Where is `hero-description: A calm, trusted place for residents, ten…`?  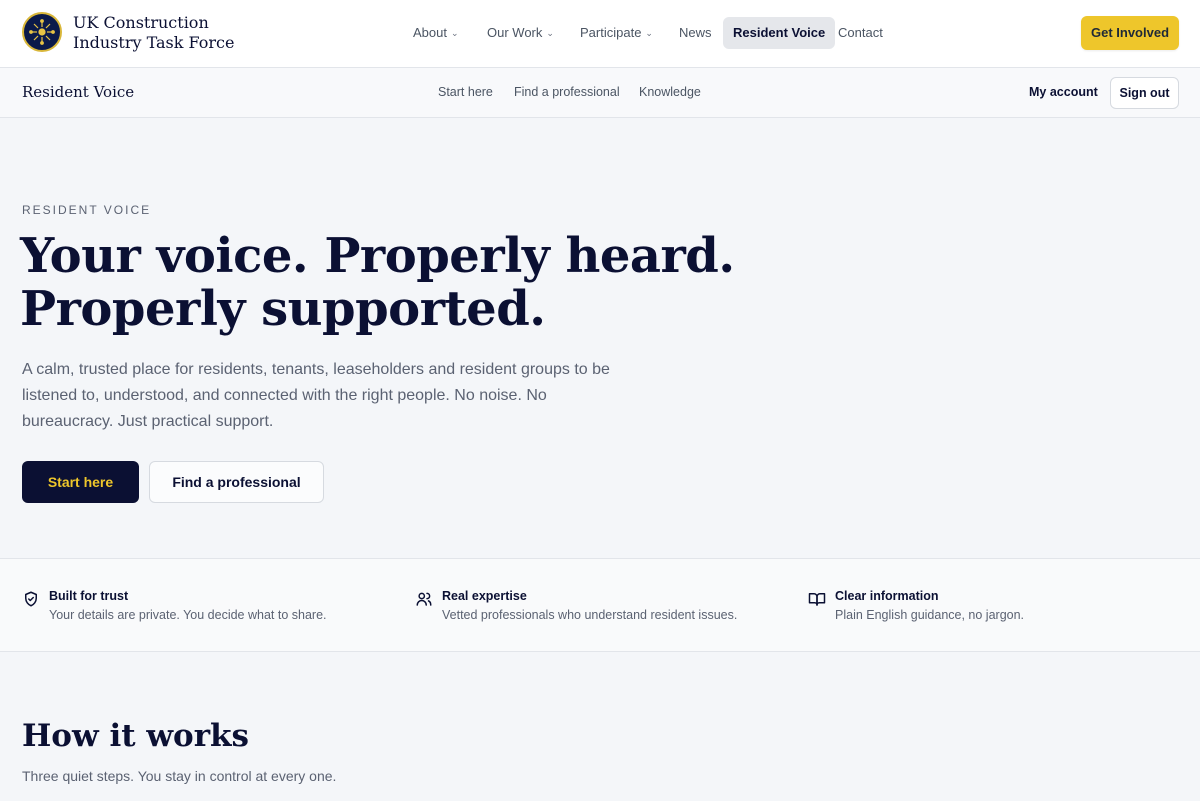 hero-description: A calm, trusted place for residents, ten… is located at coordinates (316, 395).